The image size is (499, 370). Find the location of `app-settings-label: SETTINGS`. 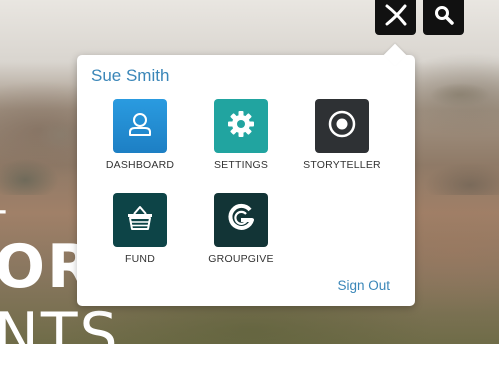

app-settings-label: SETTINGS is located at coordinates (241, 165).